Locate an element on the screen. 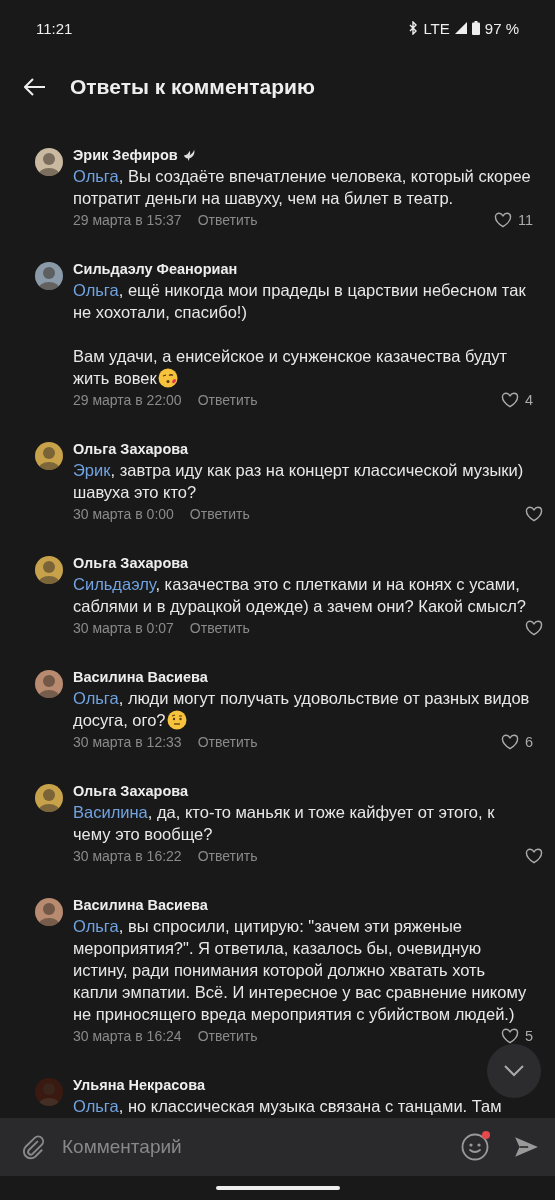  author-name: Сильдаэлу Феанориан is located at coordinates (155, 268).